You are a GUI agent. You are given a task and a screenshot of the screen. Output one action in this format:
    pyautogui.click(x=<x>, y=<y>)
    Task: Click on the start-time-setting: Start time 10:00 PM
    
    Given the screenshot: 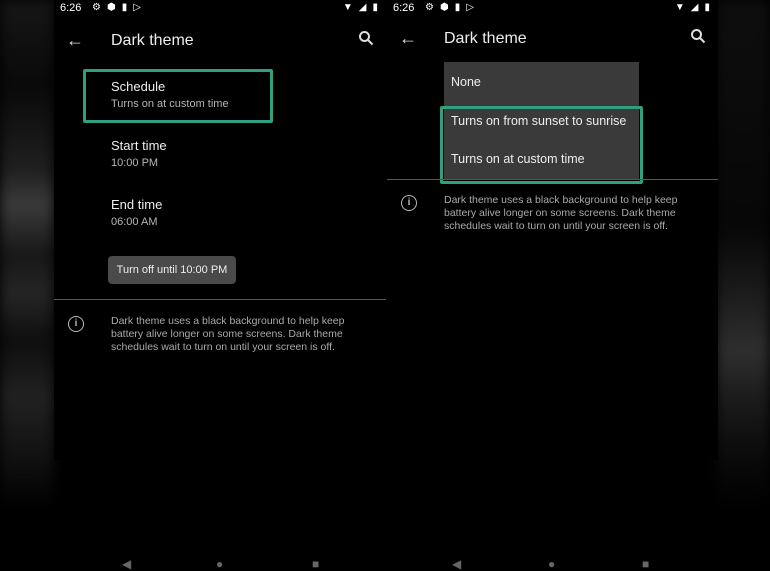 What is the action you would take?
    pyautogui.click(x=139, y=153)
    